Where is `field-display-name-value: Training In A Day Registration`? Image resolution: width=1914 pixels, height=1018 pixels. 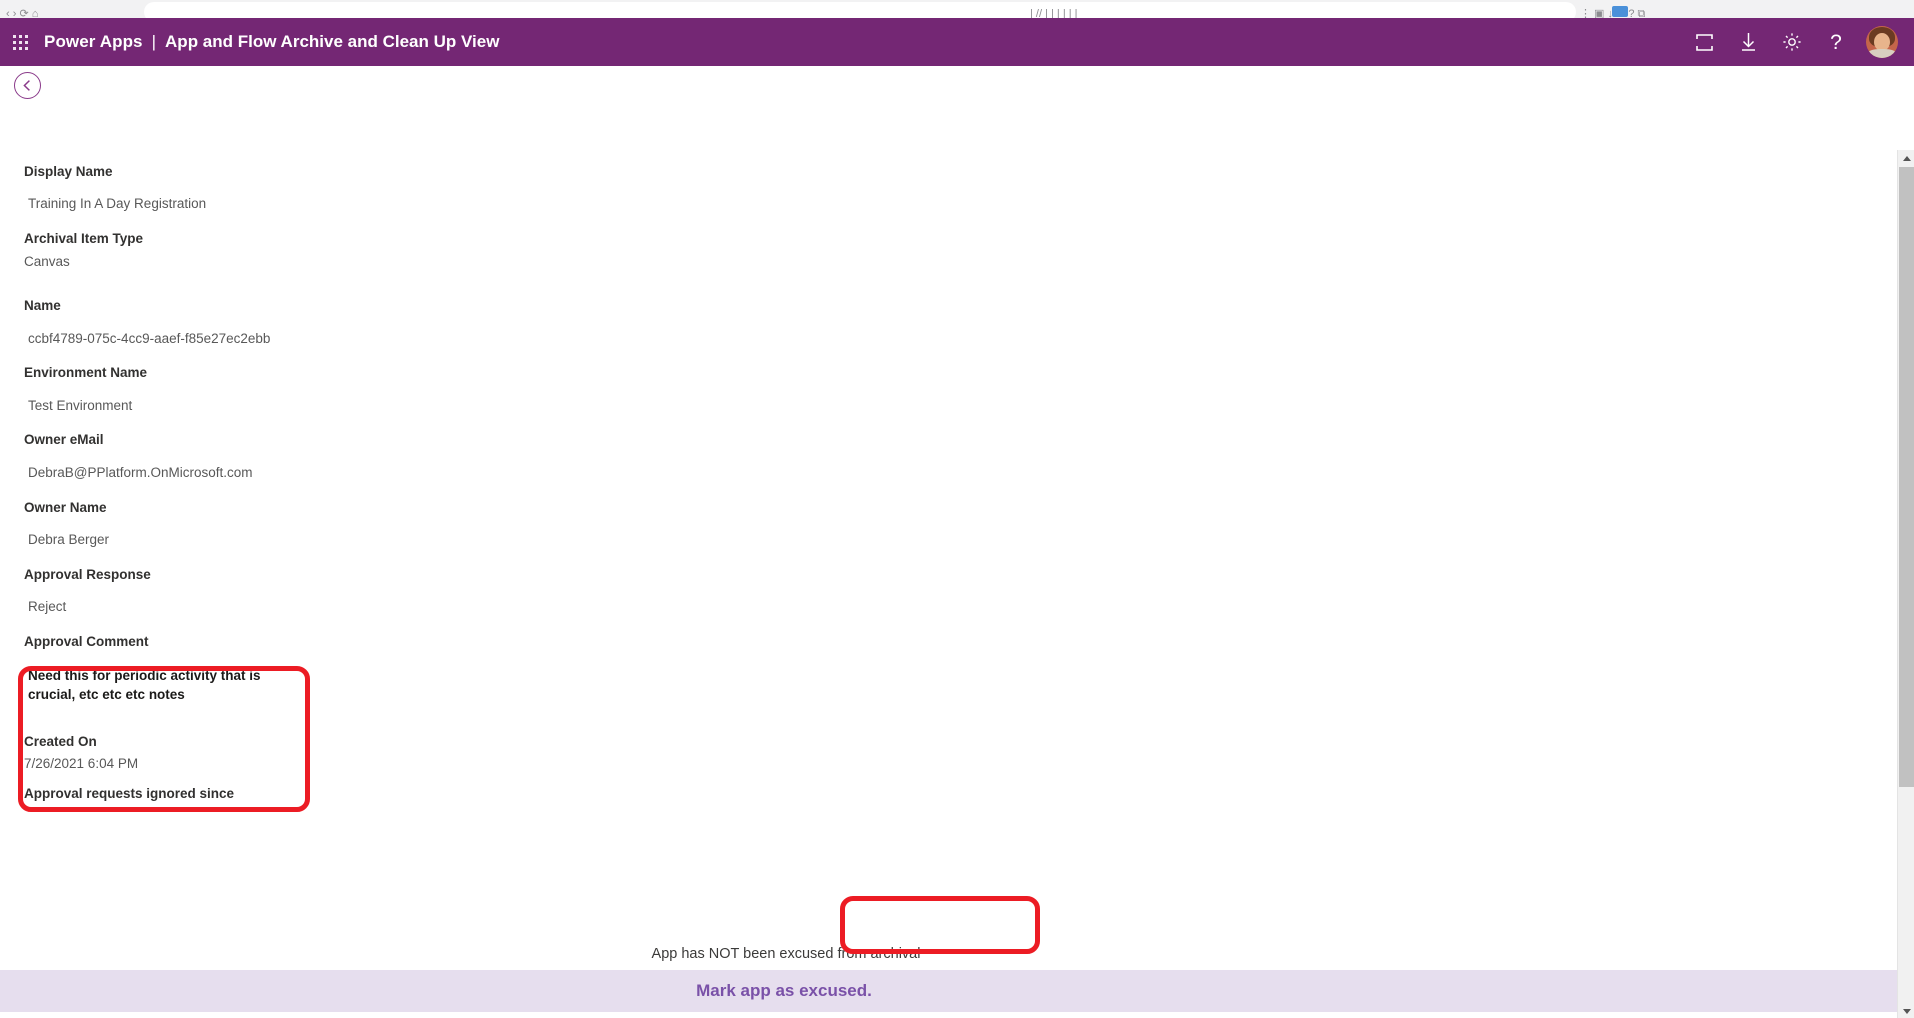 field-display-name-value: Training In A Day Registration is located at coordinates (117, 203).